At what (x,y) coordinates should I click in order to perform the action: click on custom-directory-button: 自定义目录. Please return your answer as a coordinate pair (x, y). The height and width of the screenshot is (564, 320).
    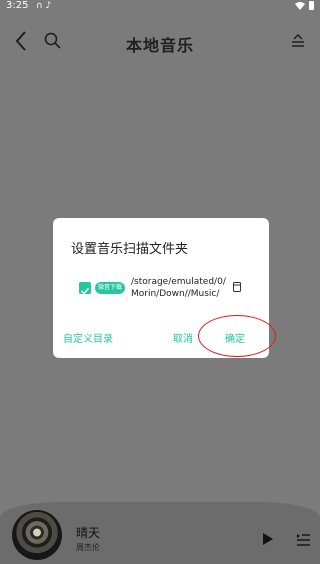
    Looking at the image, I should click on (88, 337).